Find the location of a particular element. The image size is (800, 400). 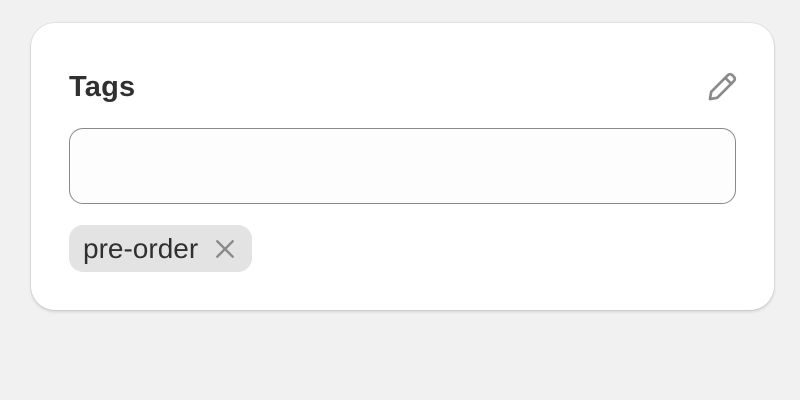

edit-tags-button is located at coordinates (722, 87).